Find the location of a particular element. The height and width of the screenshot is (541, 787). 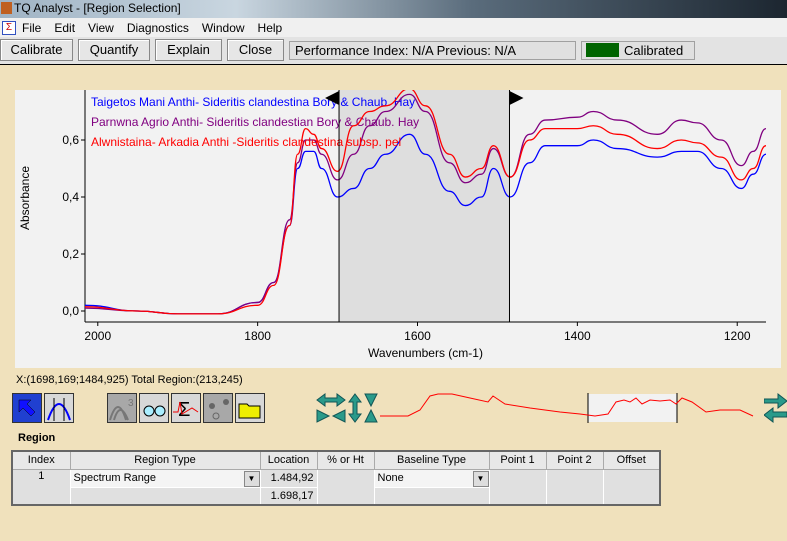

x-tick-label: 2000 is located at coordinates (97, 336).